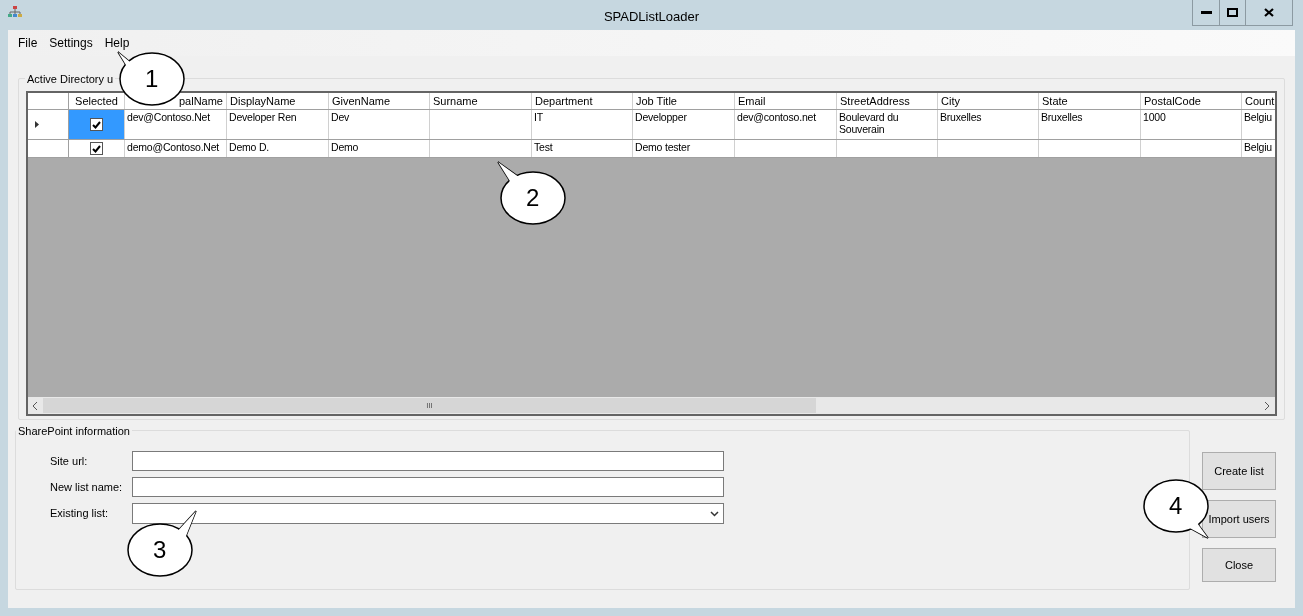 This screenshot has width=1303, height=616. Describe the element at coordinates (1269, 12) in the screenshot. I see `close-icon` at that location.